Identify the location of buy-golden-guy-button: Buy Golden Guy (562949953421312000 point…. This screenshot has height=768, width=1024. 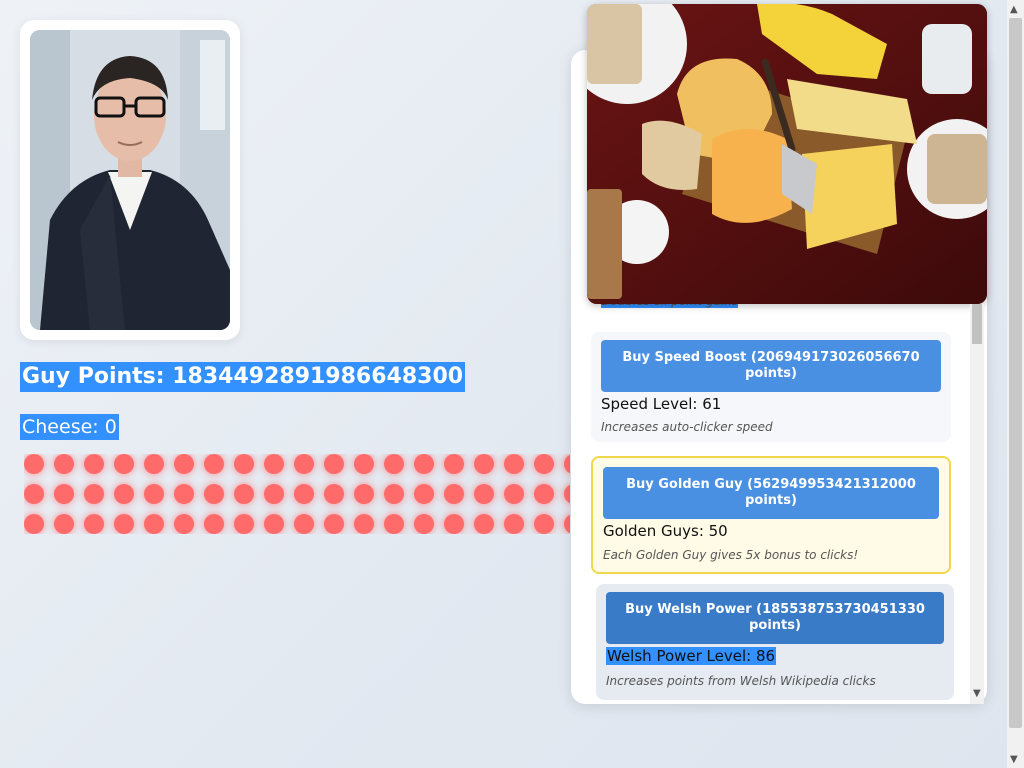
(771, 493).